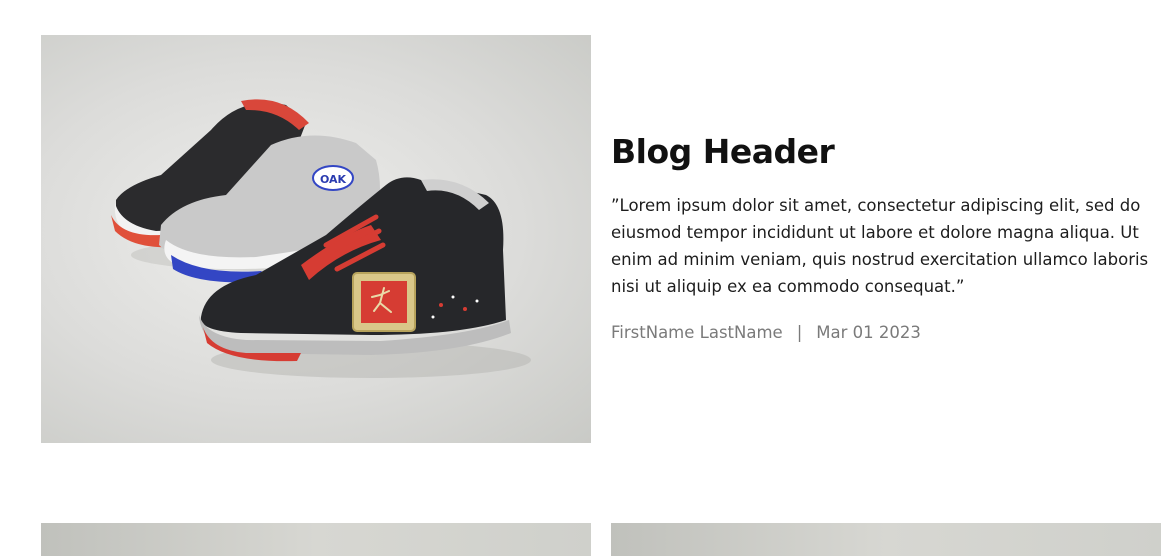 This screenshot has width=1176, height=556. I want to click on post-date: Mar 01 2023, so click(868, 332).